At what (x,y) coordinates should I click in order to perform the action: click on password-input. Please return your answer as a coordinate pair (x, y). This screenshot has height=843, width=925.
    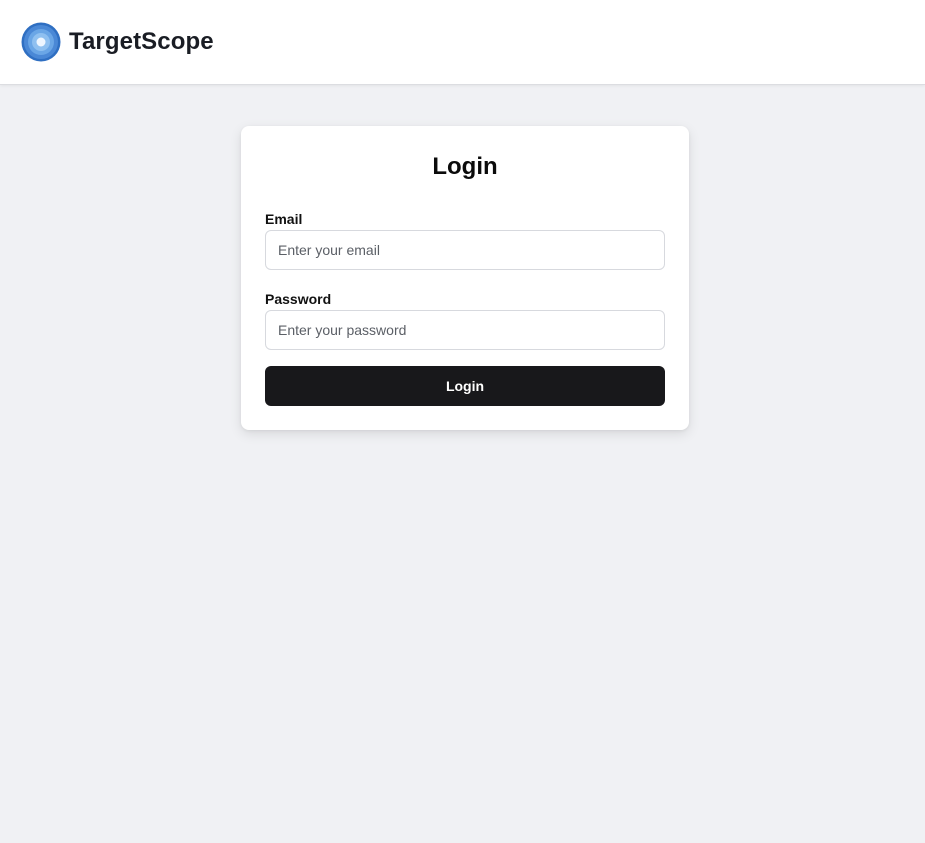
    Looking at the image, I should click on (465, 330).